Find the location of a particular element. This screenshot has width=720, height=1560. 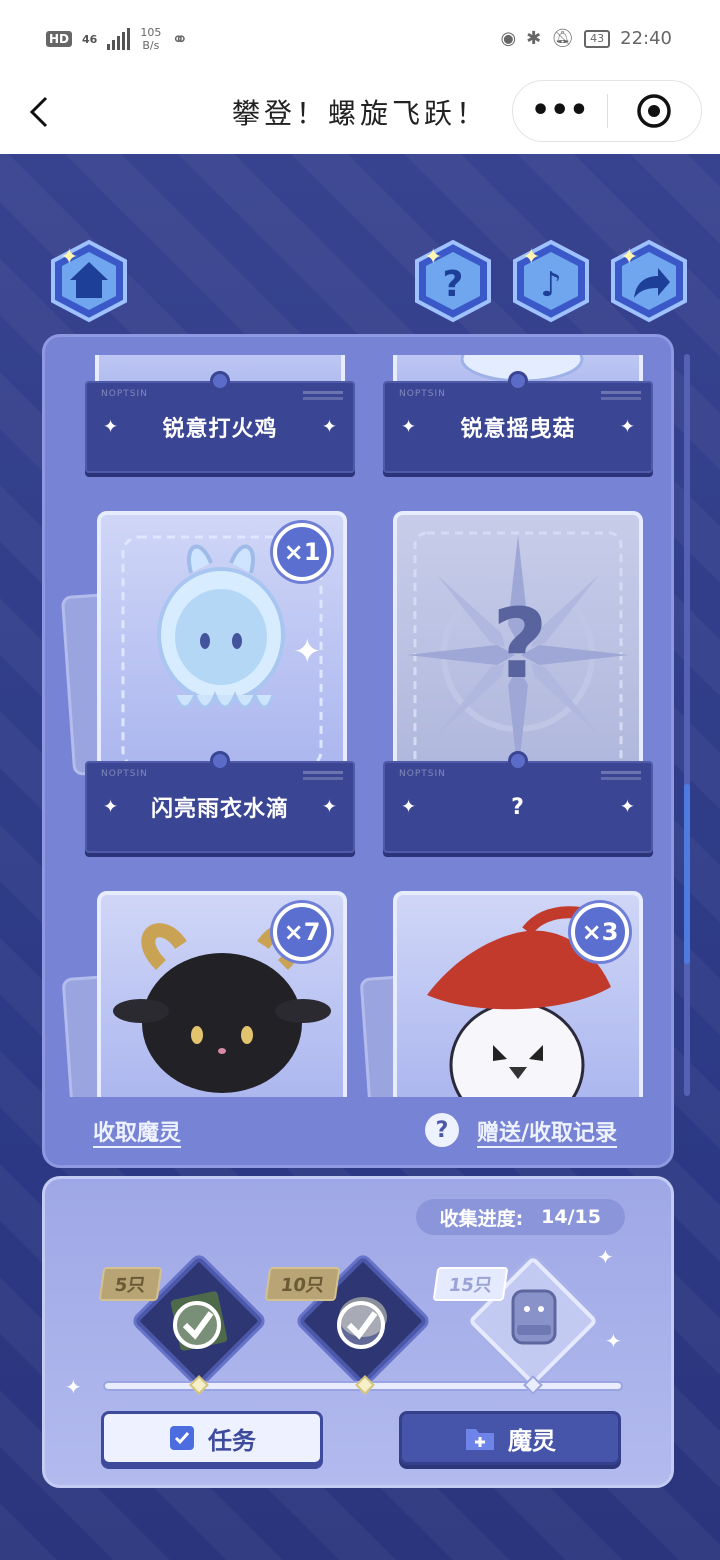

signal-icon is located at coordinates (119, 39).